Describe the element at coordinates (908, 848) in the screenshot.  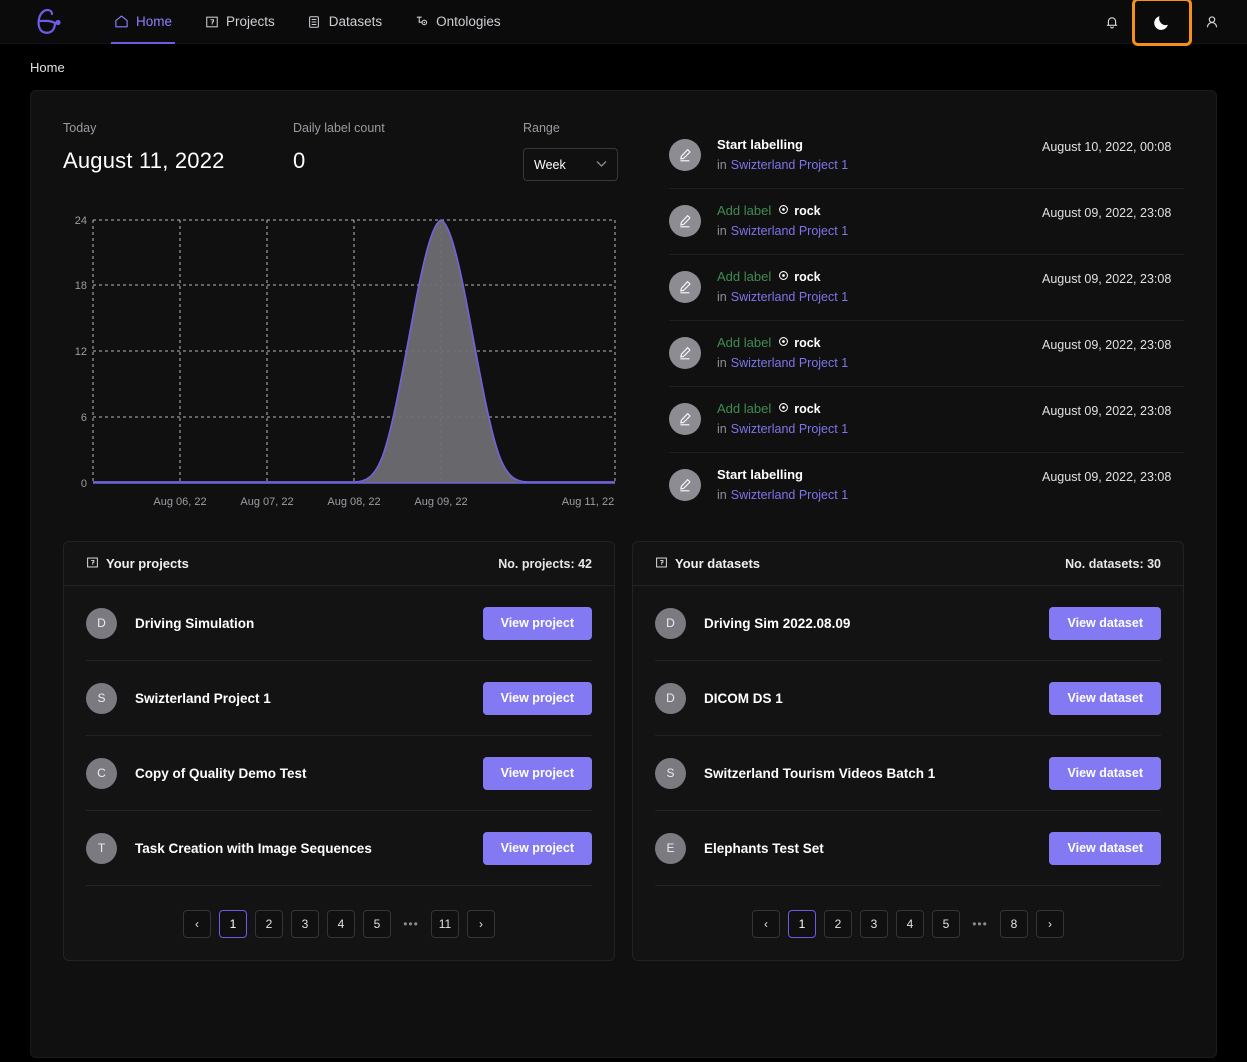
I see `dataset-row: E Elephants Test Set View dataset` at that location.